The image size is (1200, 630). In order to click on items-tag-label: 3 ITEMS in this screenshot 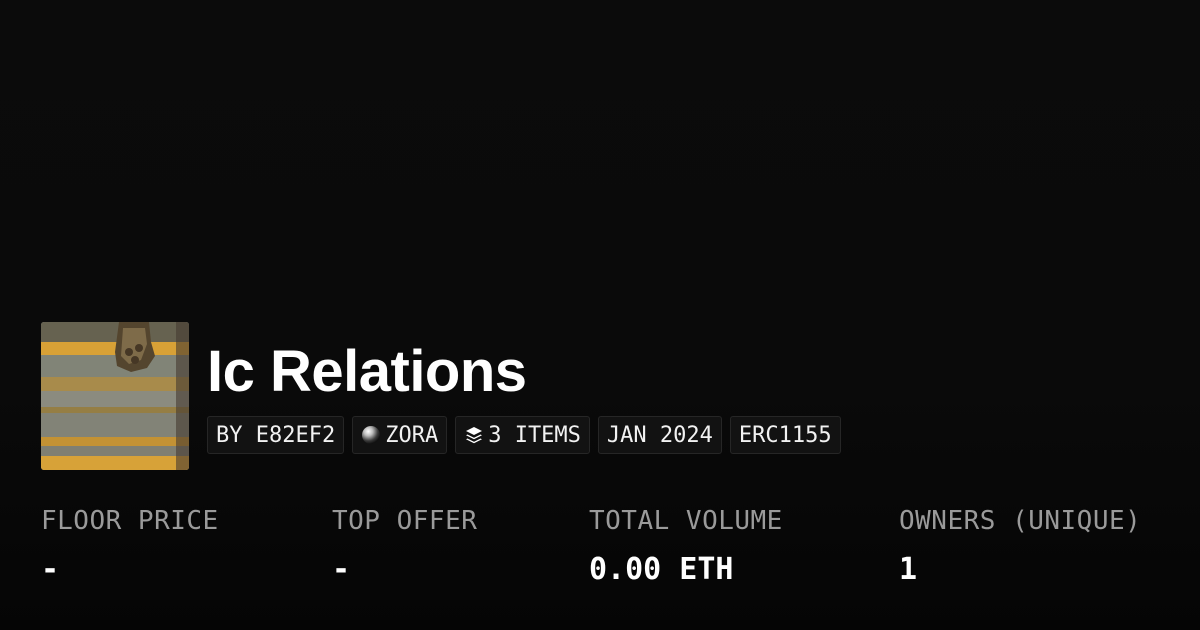, I will do `click(534, 435)`.